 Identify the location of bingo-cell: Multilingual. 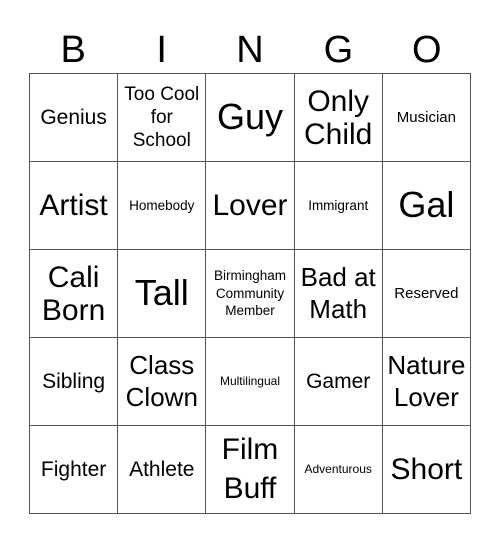
(250, 382).